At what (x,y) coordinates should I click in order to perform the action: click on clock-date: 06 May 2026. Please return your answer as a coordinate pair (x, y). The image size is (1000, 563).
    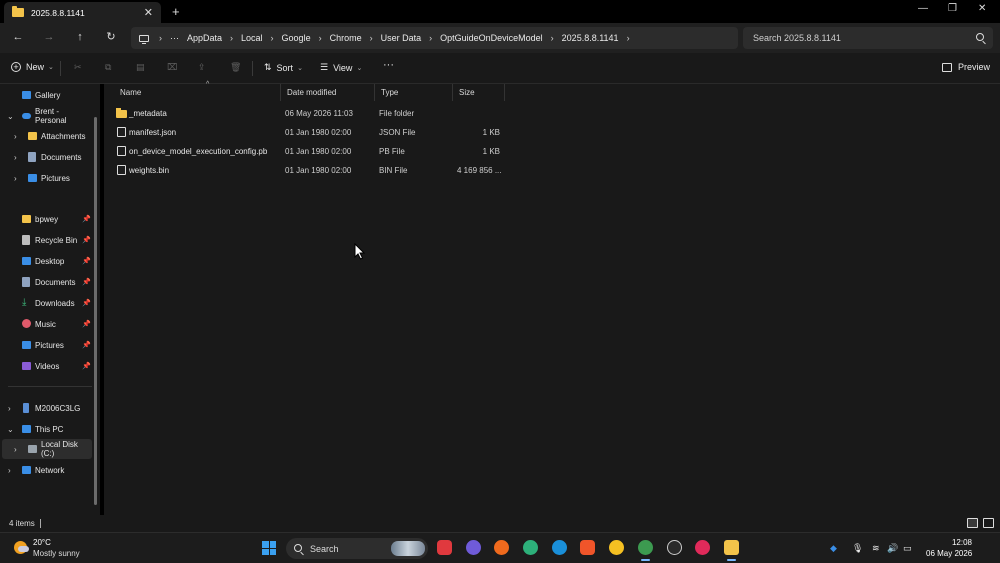
    Looking at the image, I should click on (949, 553).